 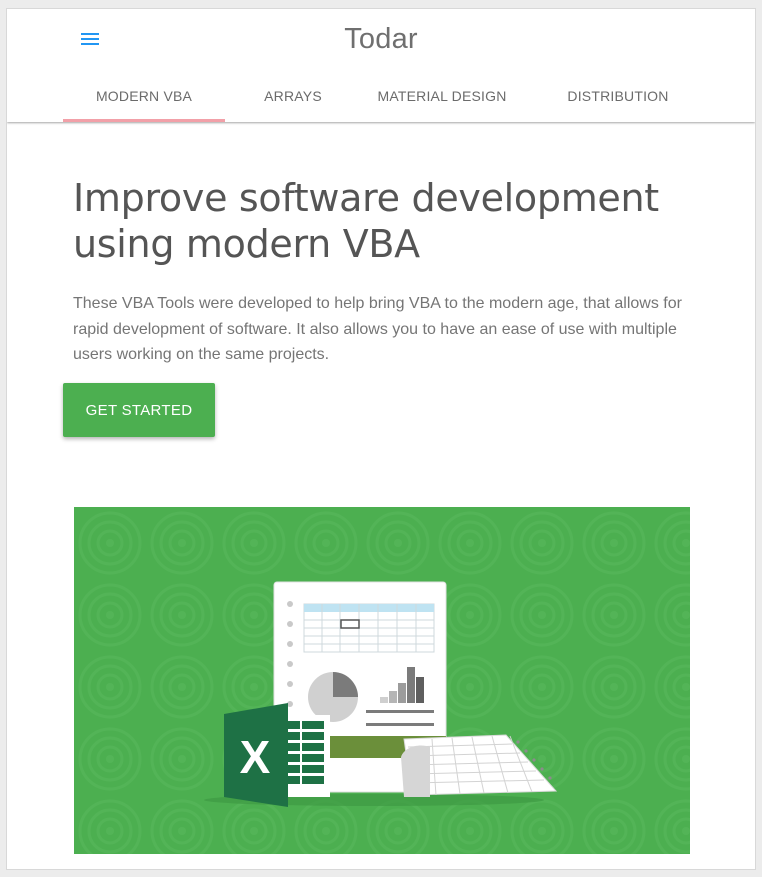 What do you see at coordinates (293, 96) in the screenshot?
I see `tab-arrays: ARRAYS` at bounding box center [293, 96].